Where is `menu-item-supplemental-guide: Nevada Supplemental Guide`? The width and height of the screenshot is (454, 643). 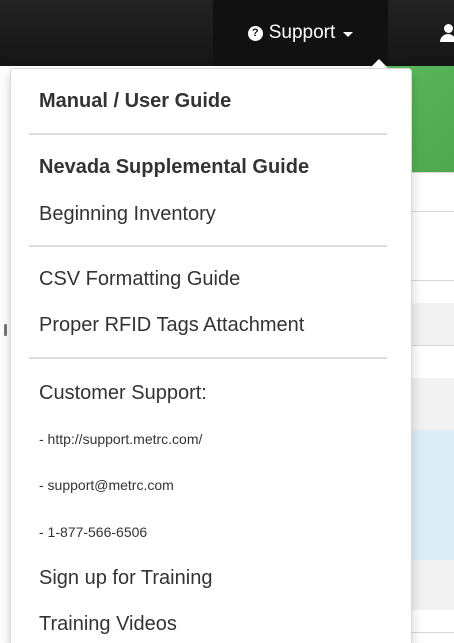
menu-item-supplemental-guide: Nevada Supplemental Guide is located at coordinates (211, 167).